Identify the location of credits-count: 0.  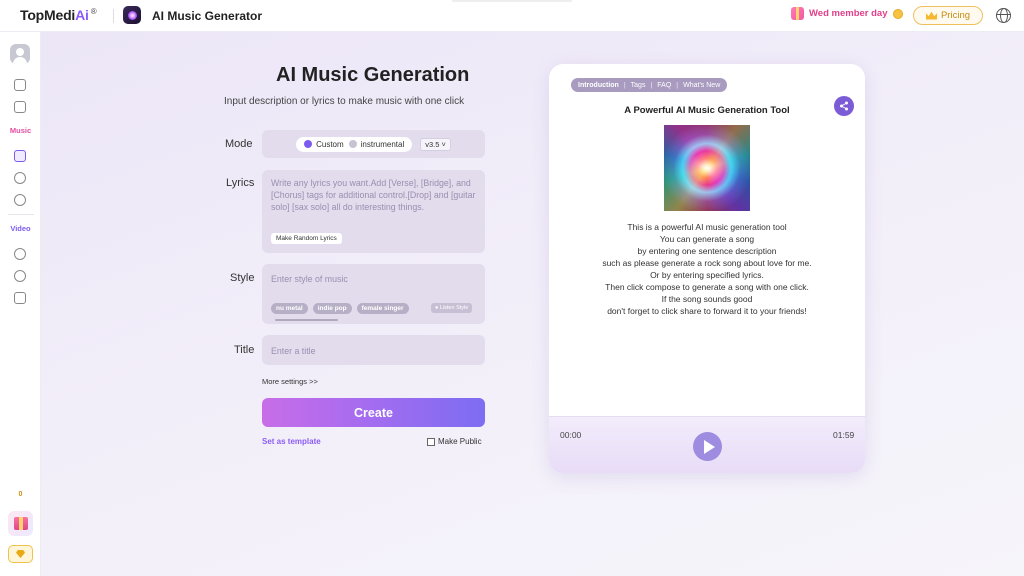
(20, 494).